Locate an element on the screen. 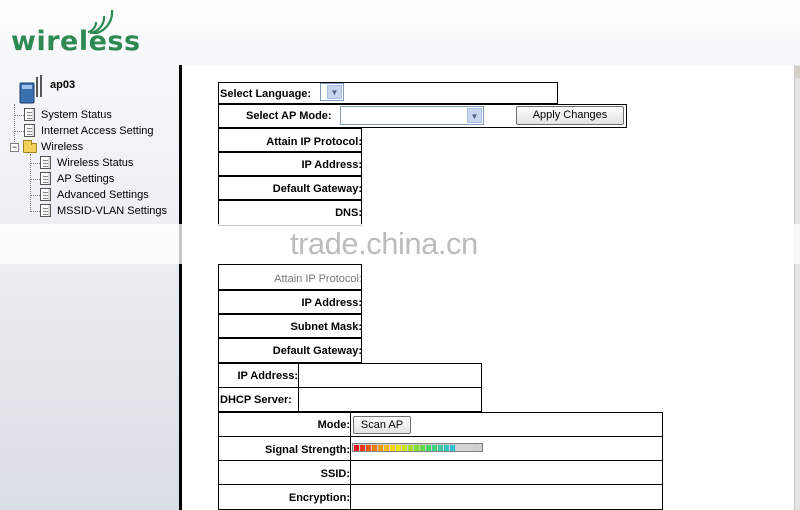 This screenshot has height=510, width=800. dhcp-ip-address-label: IP Address: is located at coordinates (267, 376).